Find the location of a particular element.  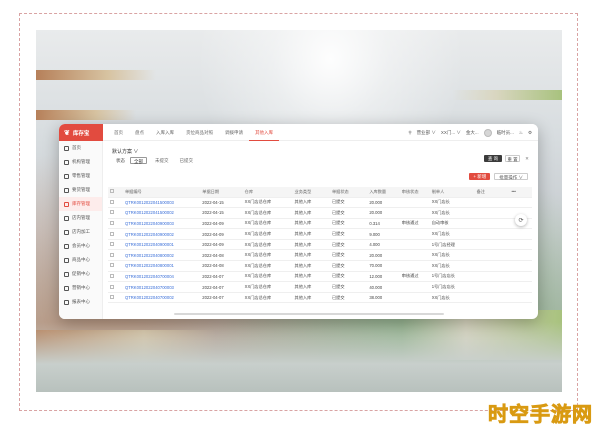

sidebar-item: 店内加工 is located at coordinates (80, 232).